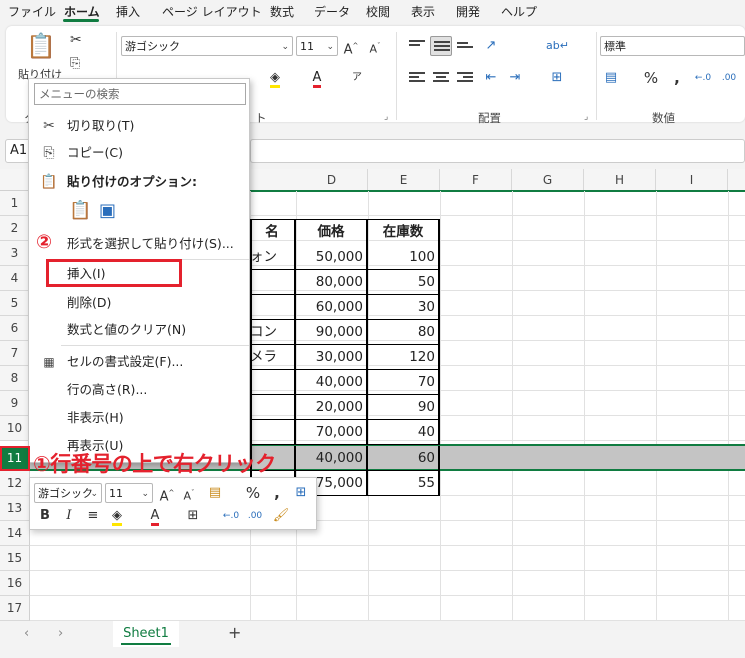  I want to click on row-header-7: 7, so click(15, 353).